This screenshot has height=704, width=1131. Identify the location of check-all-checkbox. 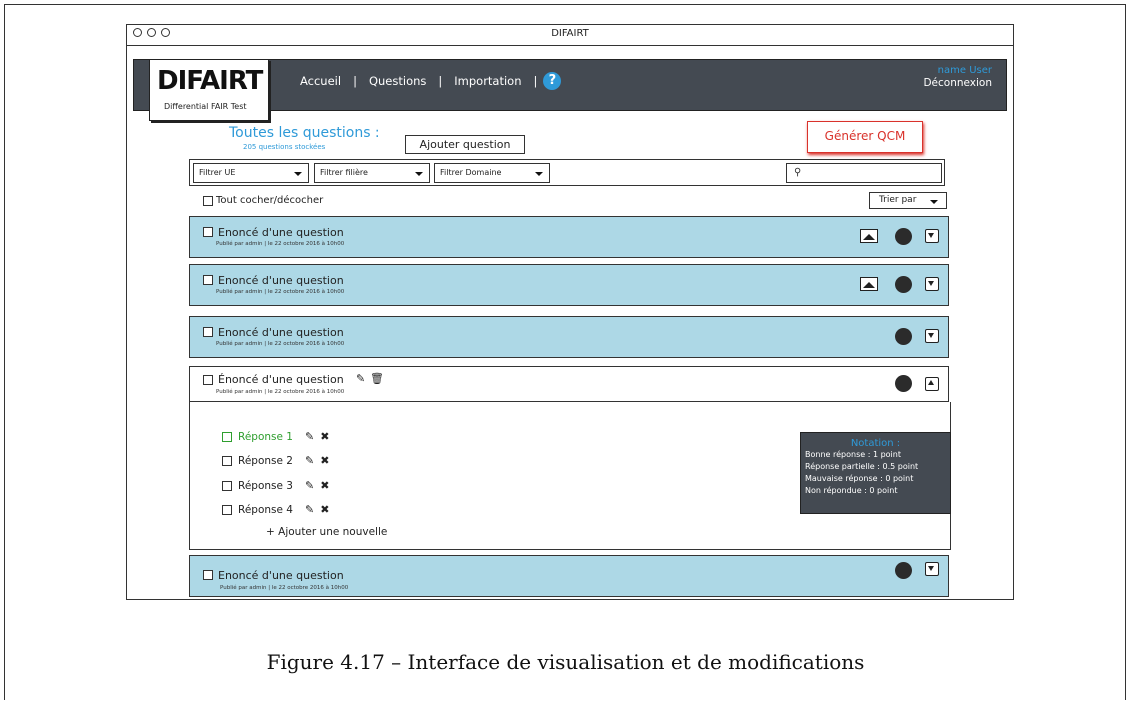
(208, 200).